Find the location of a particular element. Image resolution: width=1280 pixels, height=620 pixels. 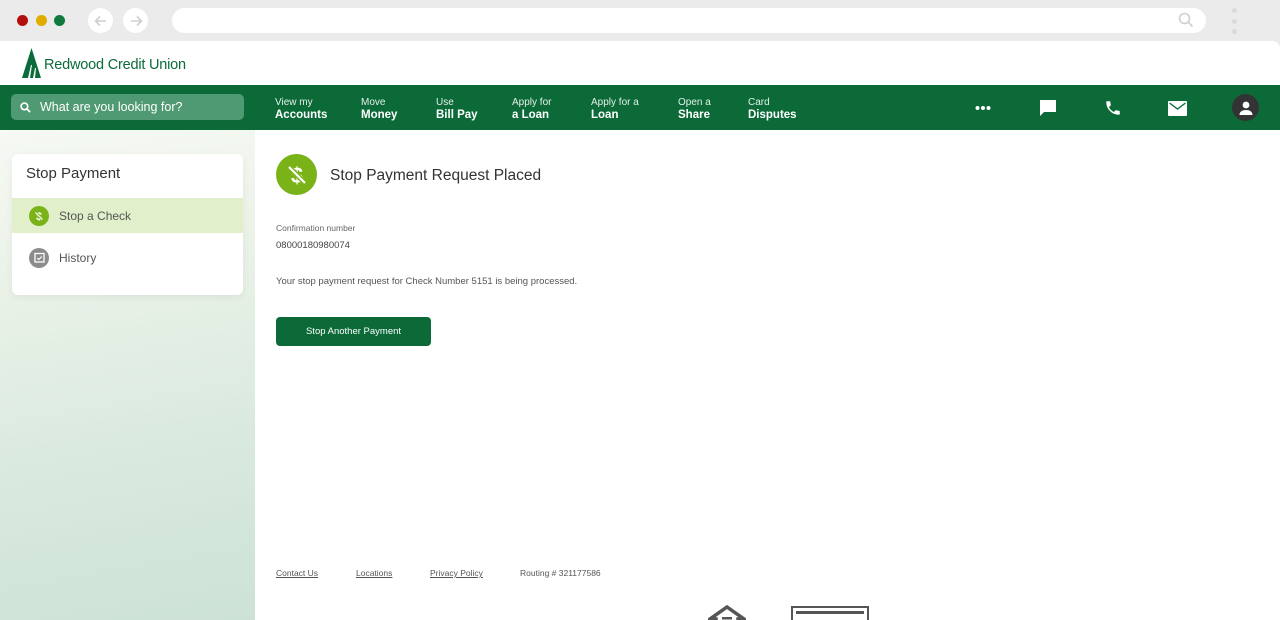

nav-item-top-label: Apply for a is located at coordinates (615, 102).